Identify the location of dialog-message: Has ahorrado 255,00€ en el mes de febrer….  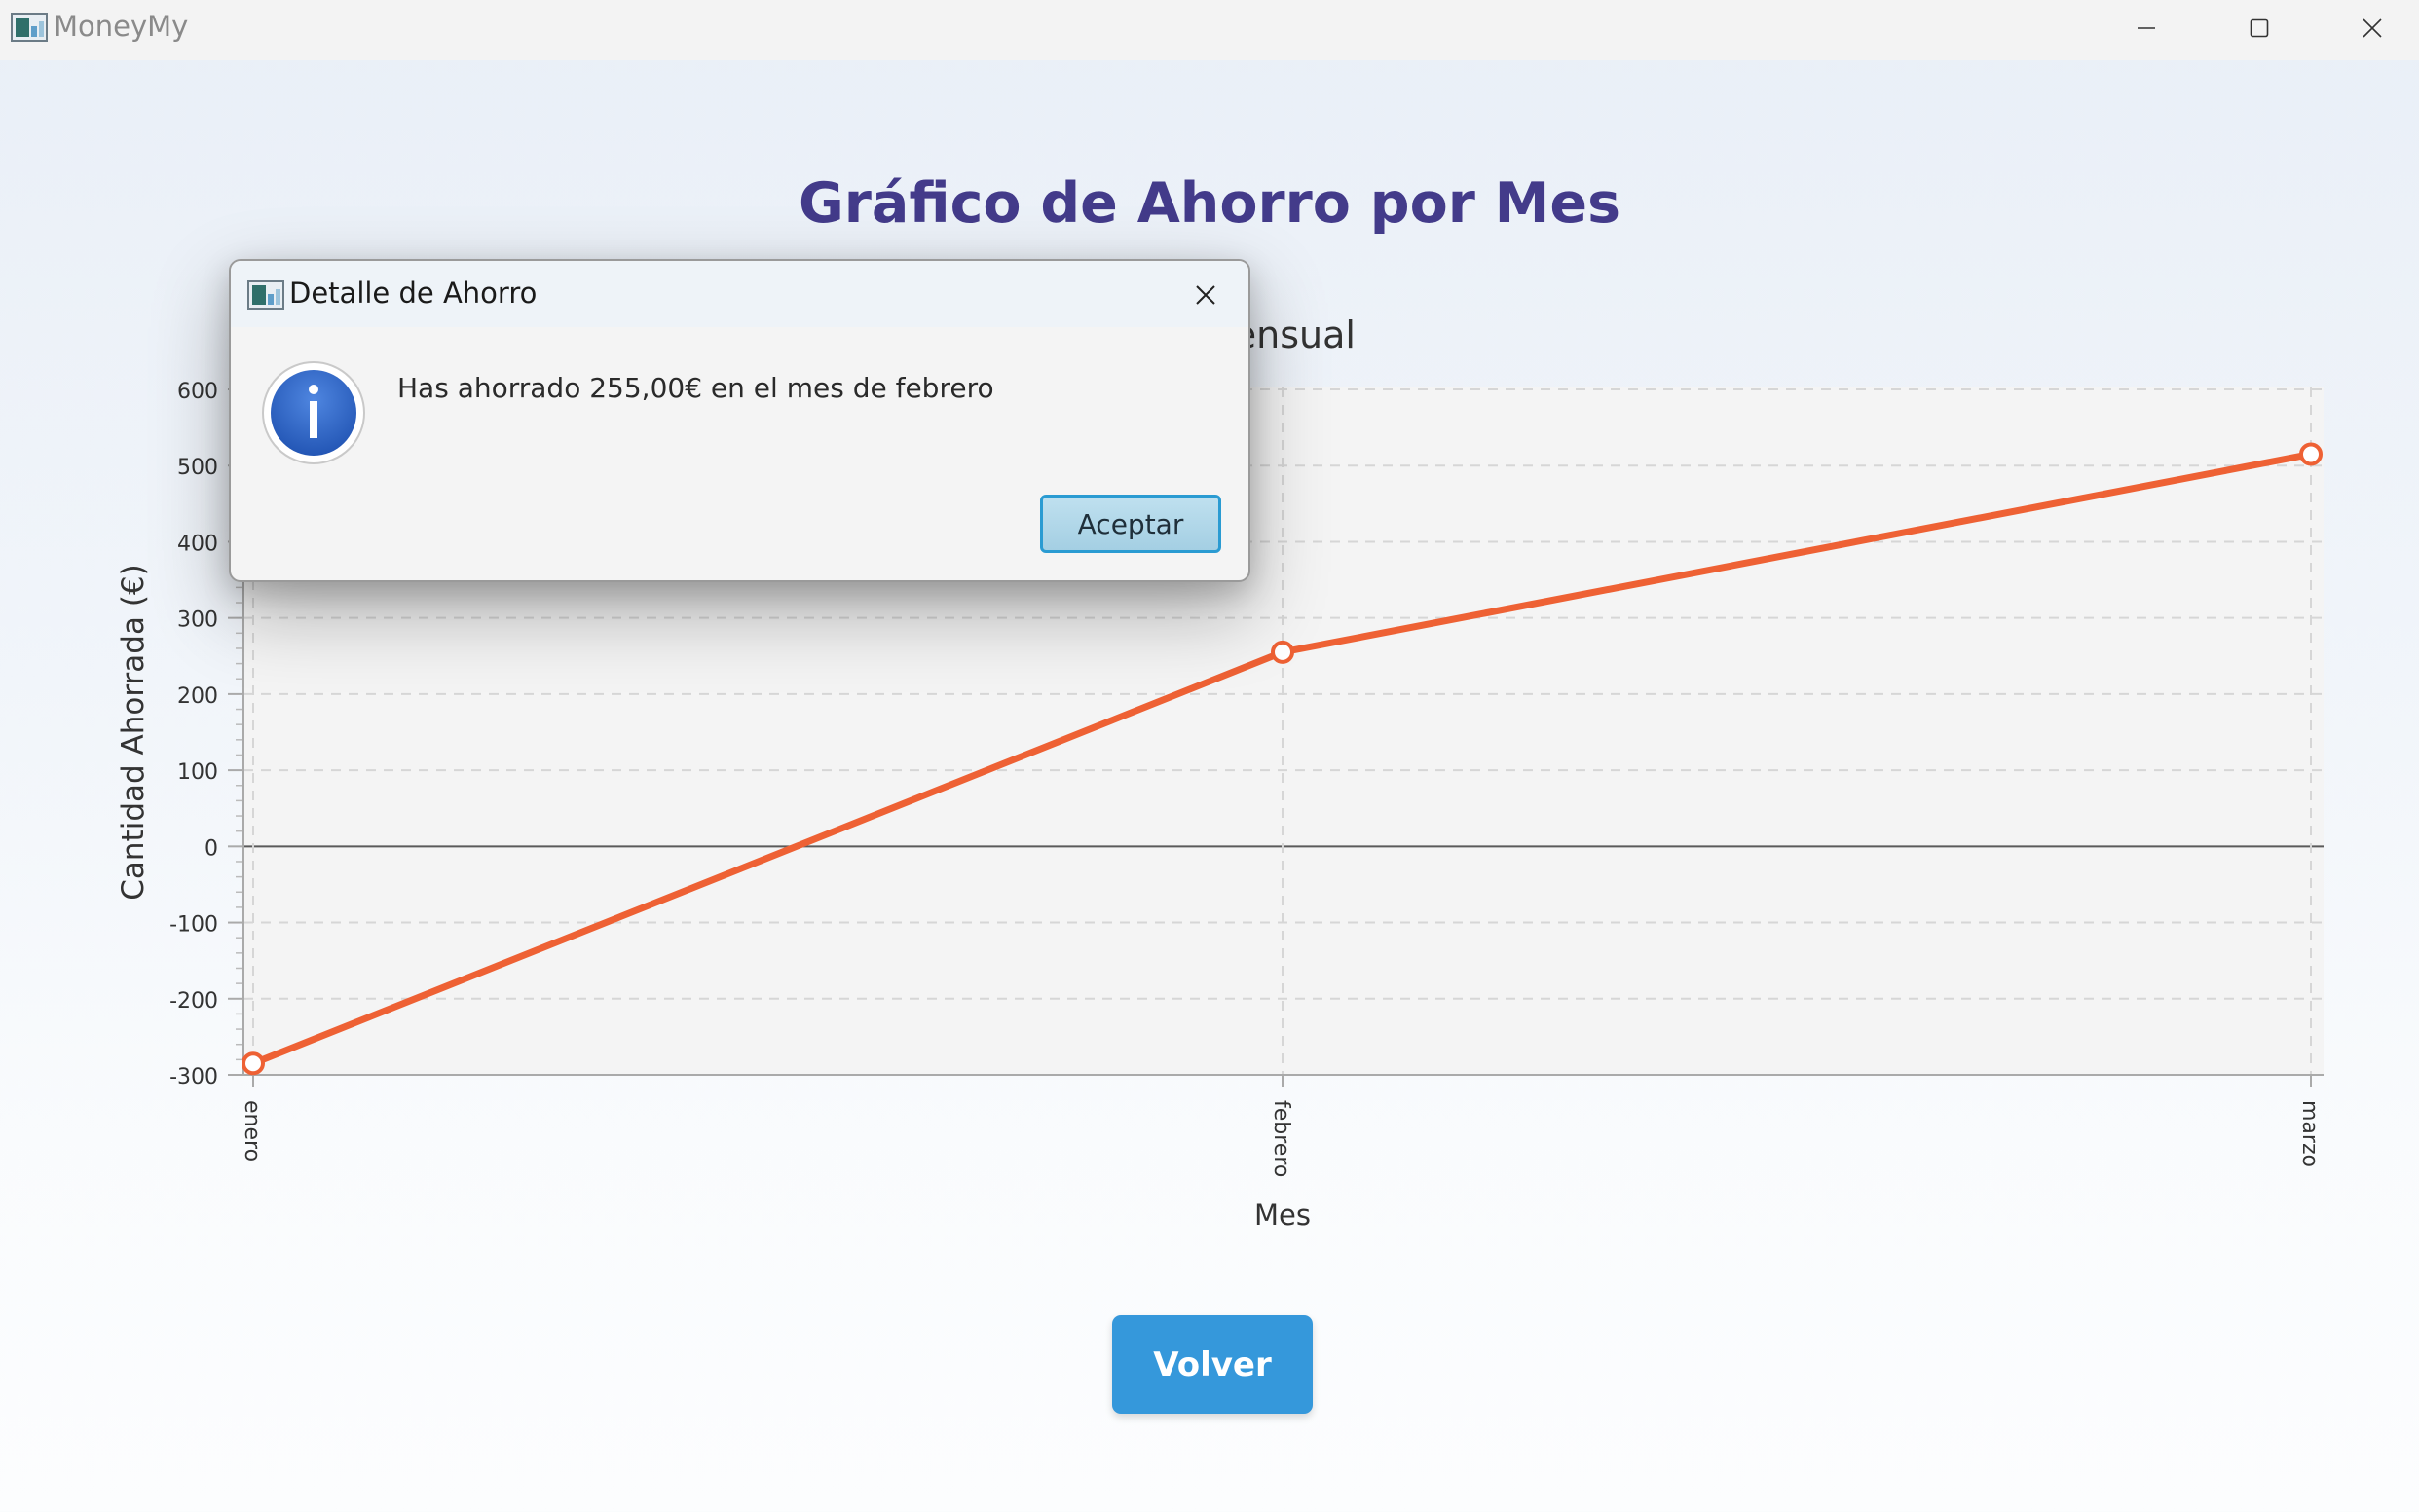
(695, 388).